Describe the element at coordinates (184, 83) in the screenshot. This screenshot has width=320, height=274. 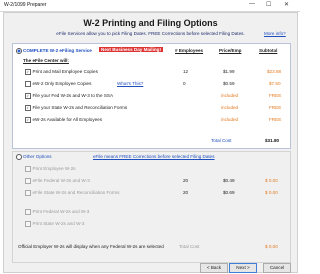
I see `employees-value: 0` at that location.